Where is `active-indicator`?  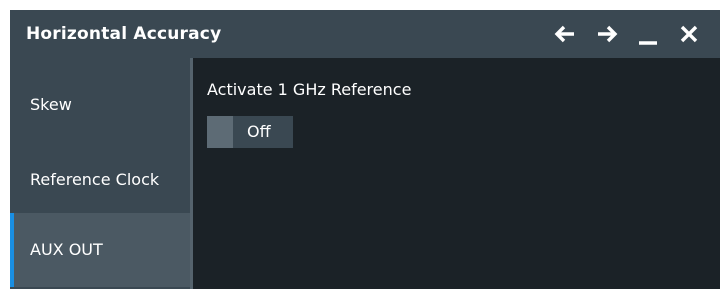
active-indicator is located at coordinates (12, 250).